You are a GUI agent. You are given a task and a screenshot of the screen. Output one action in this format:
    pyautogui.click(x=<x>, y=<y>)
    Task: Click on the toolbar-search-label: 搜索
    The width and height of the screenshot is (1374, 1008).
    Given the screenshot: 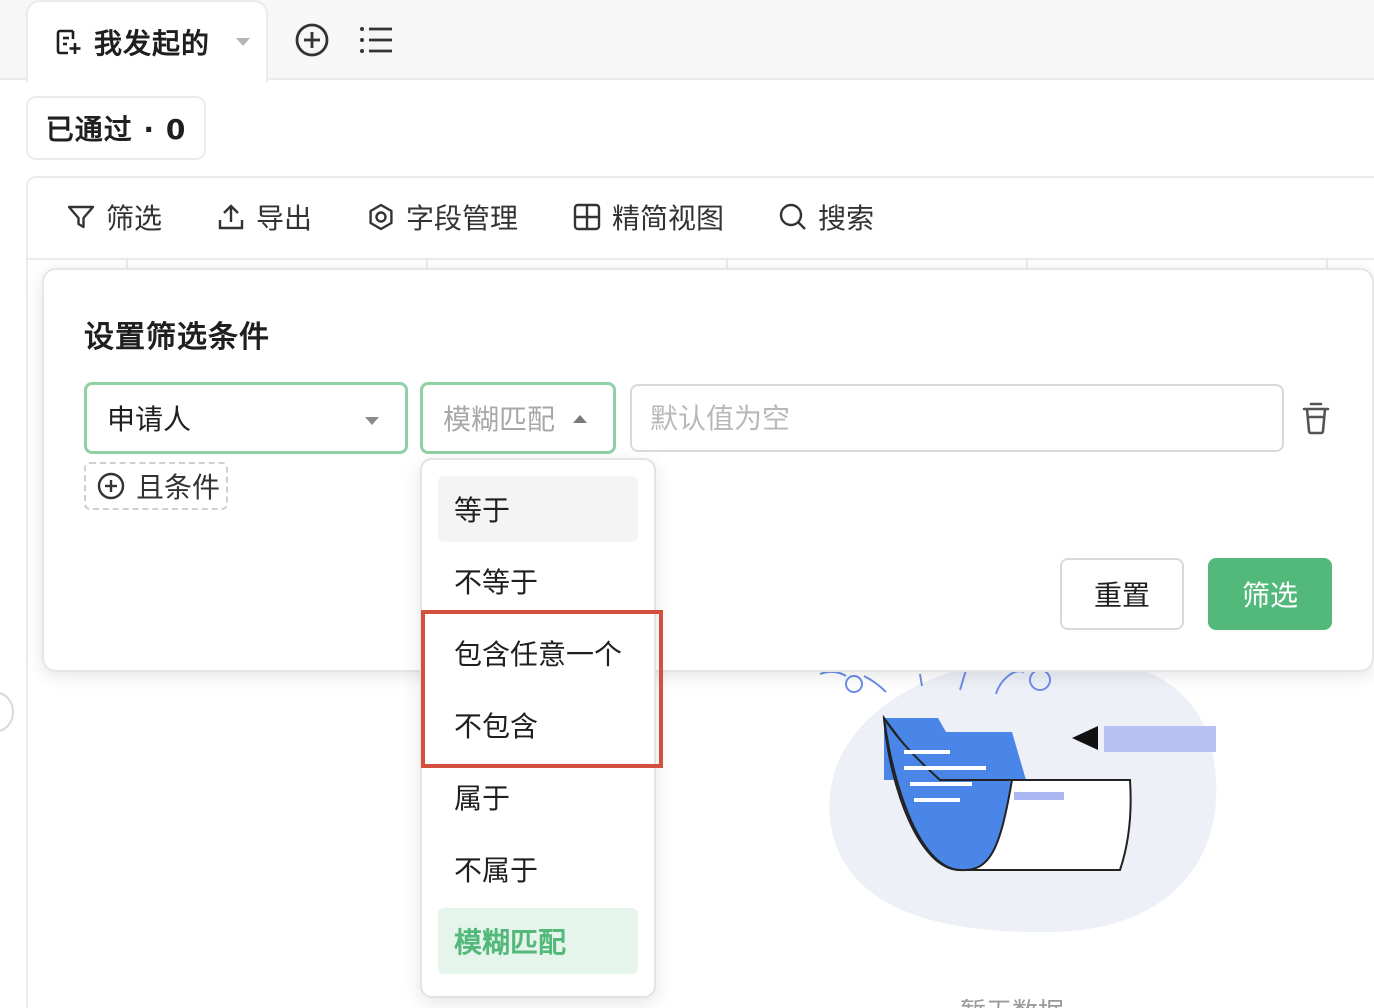 What is the action you would take?
    pyautogui.click(x=846, y=218)
    